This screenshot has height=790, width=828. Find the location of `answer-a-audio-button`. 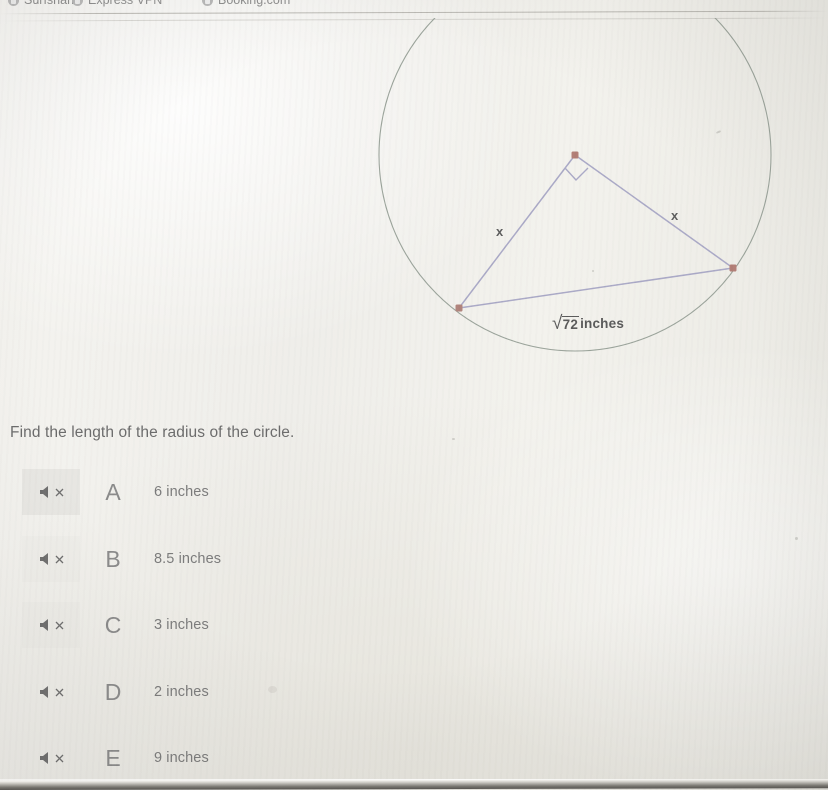

answer-a-audio-button is located at coordinates (51, 492).